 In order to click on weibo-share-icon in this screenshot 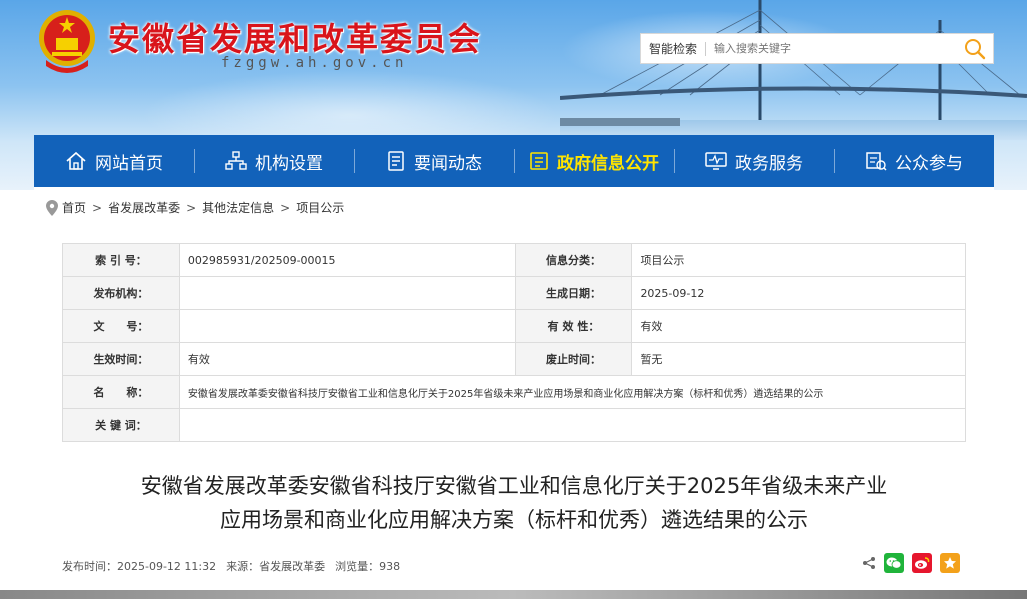, I will do `click(922, 563)`.